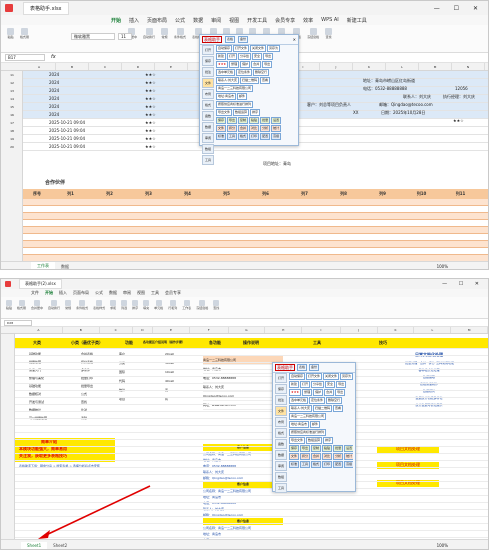 The height and width of the screenshot is (550, 489). Describe the element at coordinates (247, 330) in the screenshot. I see `bottom-col-G: G` at that location.